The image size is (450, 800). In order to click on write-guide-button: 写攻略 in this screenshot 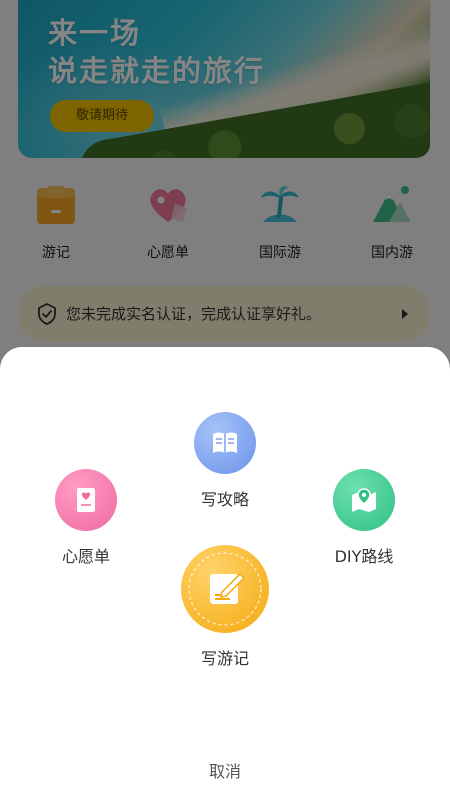, I will do `click(225, 461)`.